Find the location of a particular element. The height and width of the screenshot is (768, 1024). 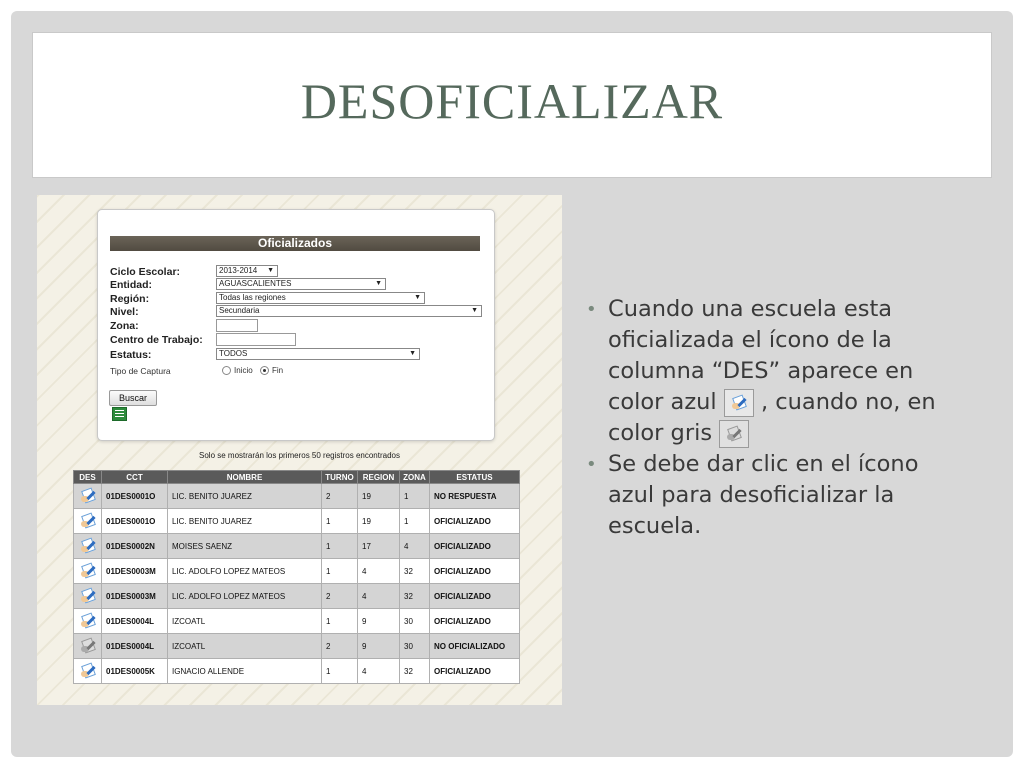

radio-dot-selected is located at coordinates (264, 371).